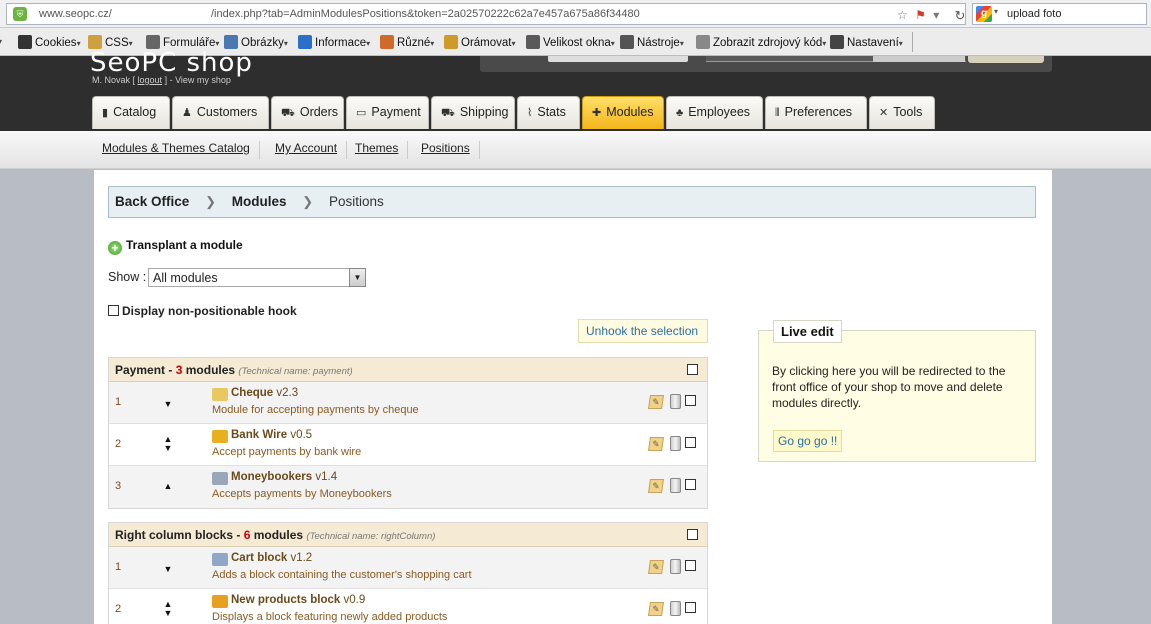 Image resolution: width=1151 pixels, height=624 pixels. I want to click on tab-payment: ▭ Payment, so click(387, 112).